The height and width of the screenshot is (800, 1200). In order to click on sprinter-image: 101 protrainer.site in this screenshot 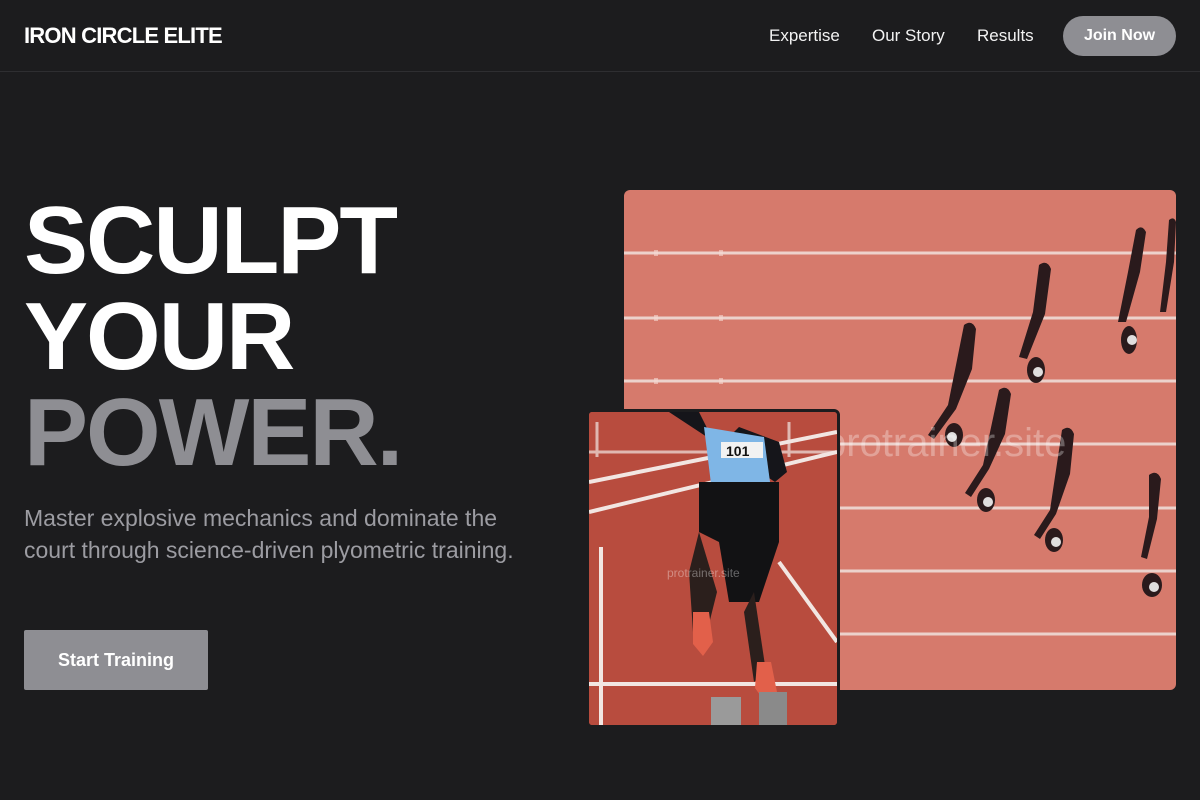, I will do `click(713, 568)`.